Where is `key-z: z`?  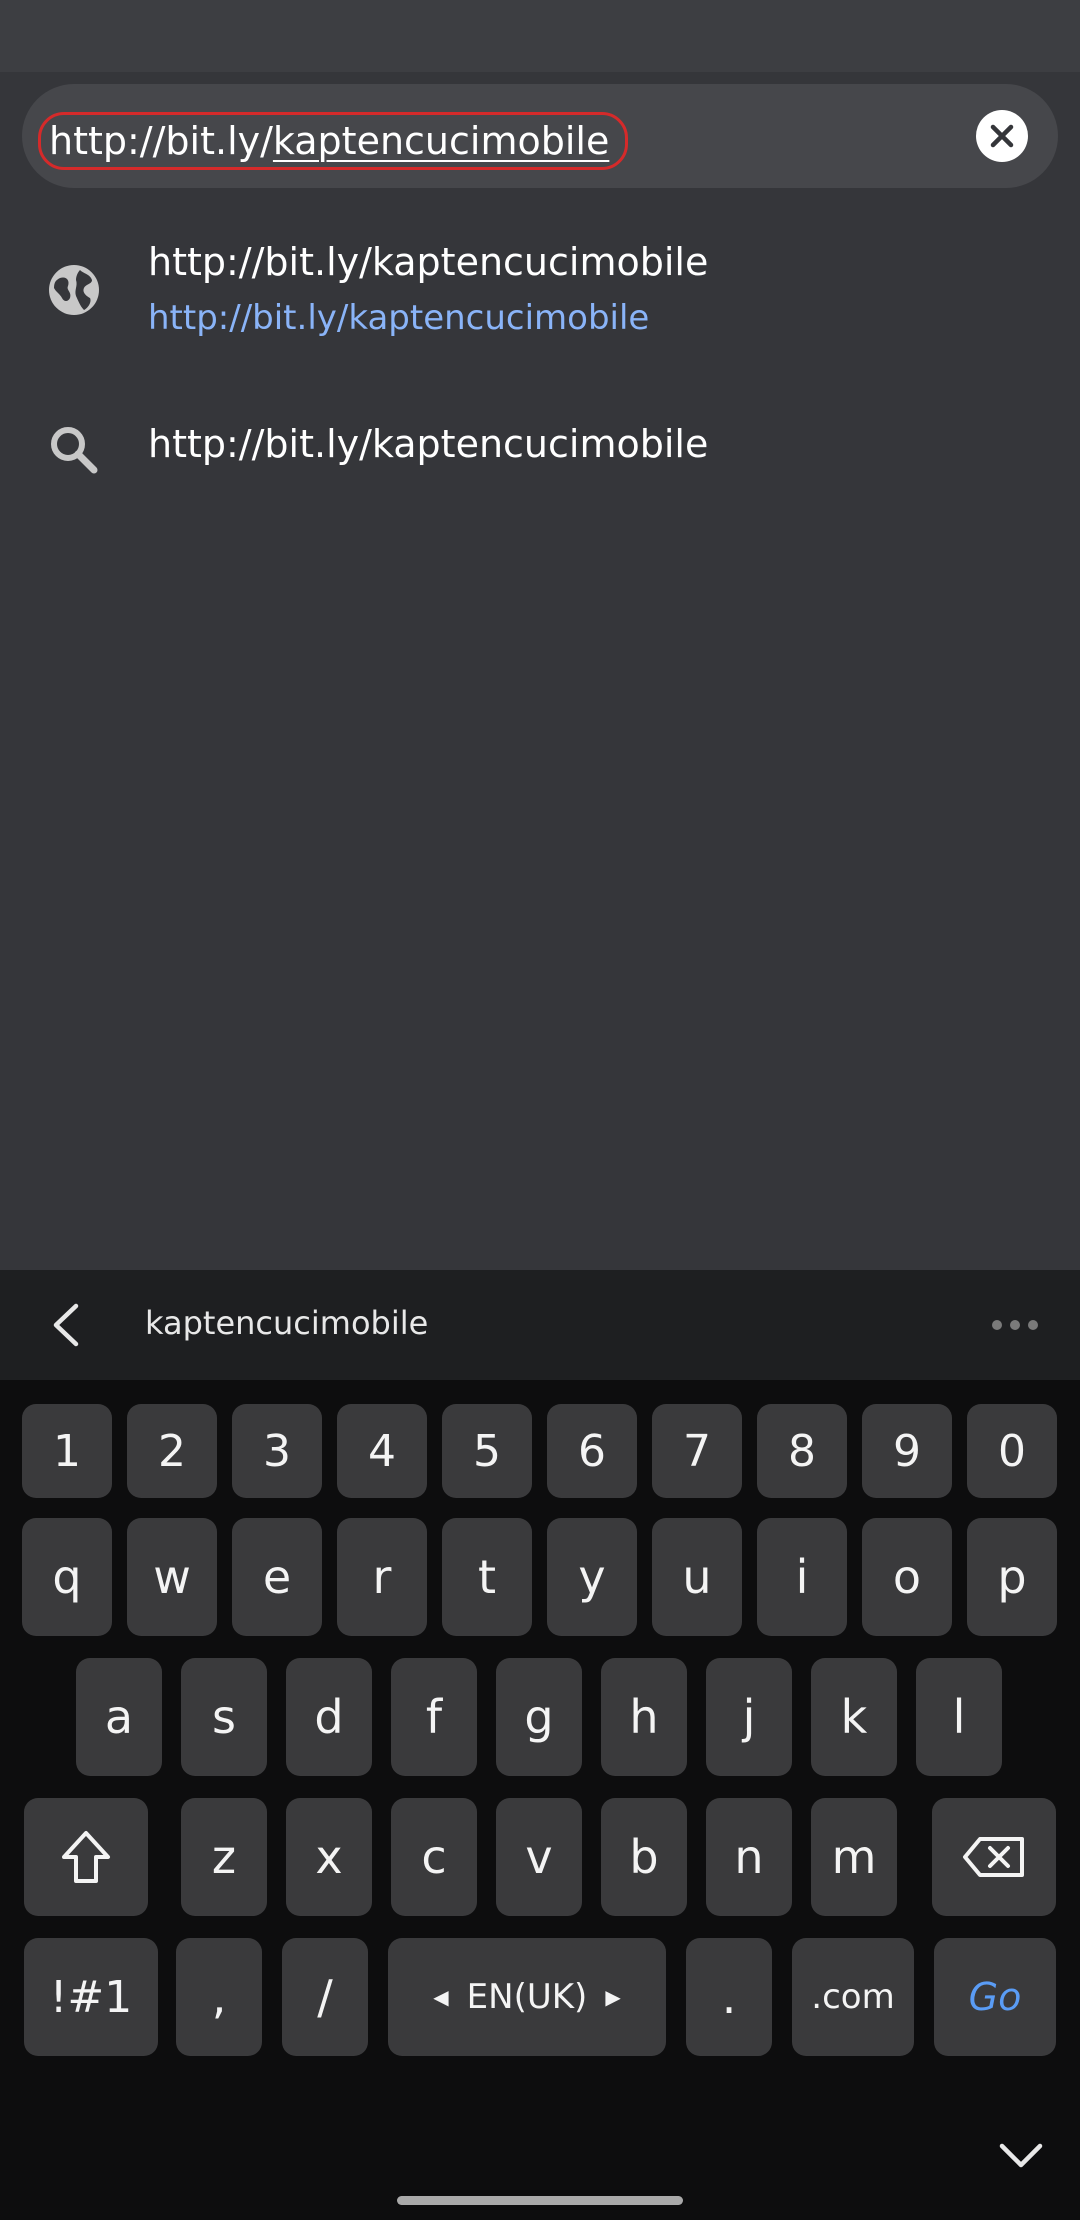 key-z: z is located at coordinates (224, 1857).